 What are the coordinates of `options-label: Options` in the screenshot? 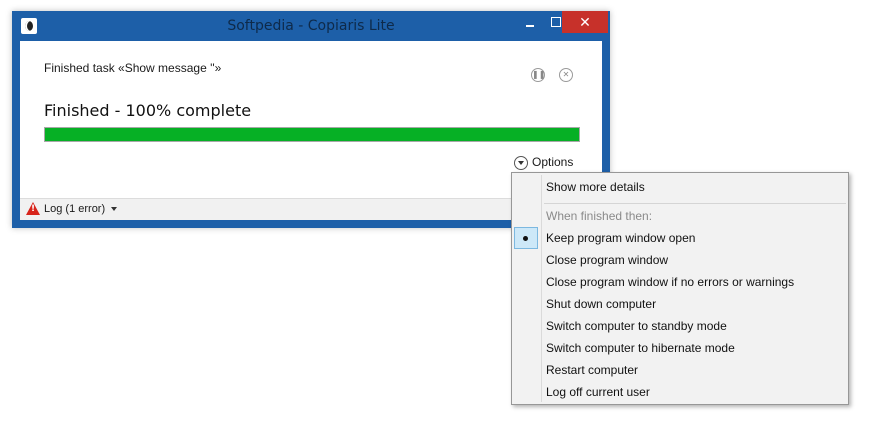 It's located at (553, 162).